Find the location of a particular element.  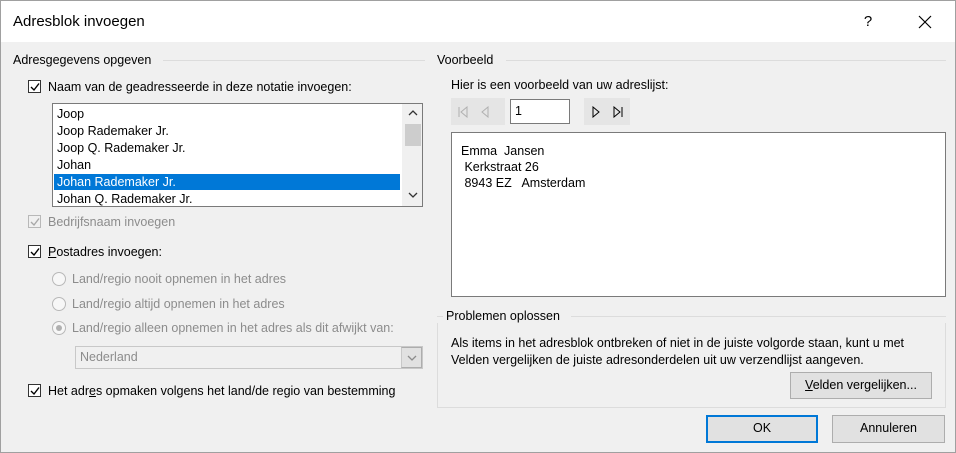

list-item: Joop Rademaker Jr. is located at coordinates (227, 131).